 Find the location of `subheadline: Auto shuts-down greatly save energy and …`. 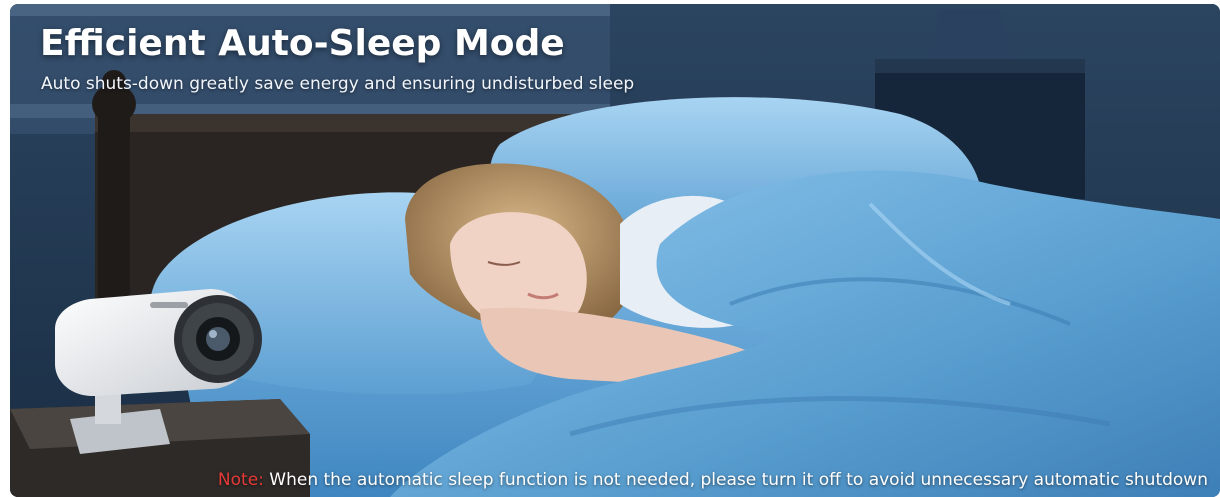

subheadline: Auto shuts-down greatly save energy and … is located at coordinates (338, 84).